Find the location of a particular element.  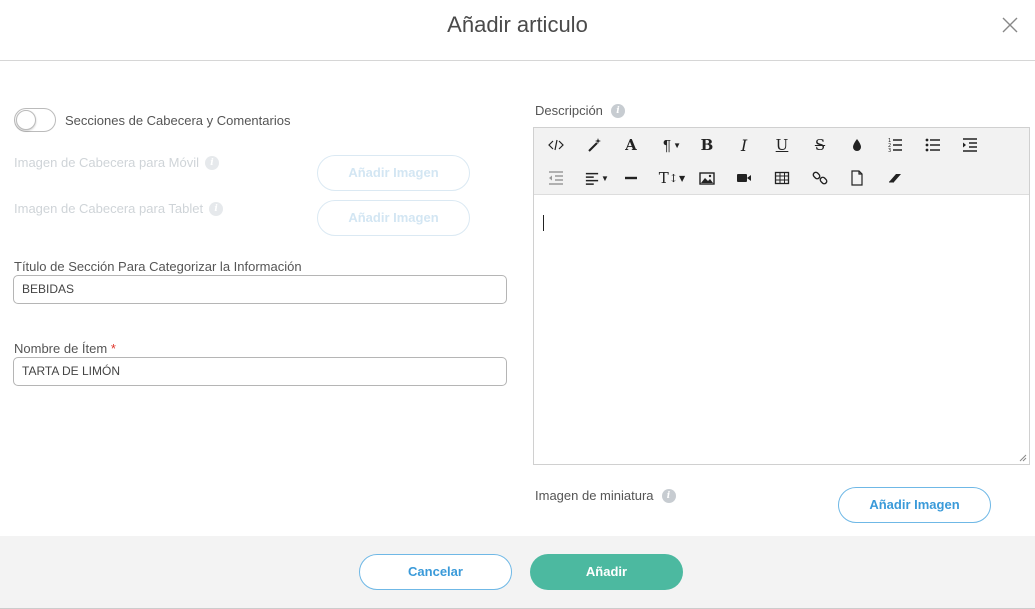

text-caret is located at coordinates (543, 223).